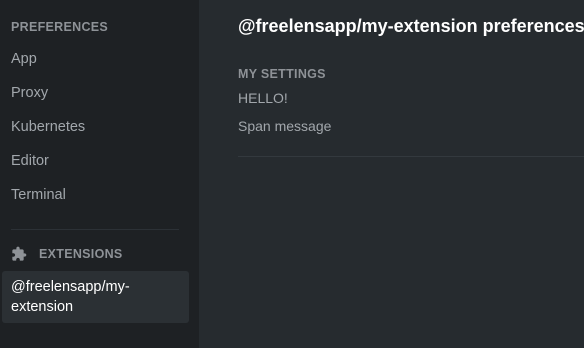  Describe the element at coordinates (411, 26) in the screenshot. I see `page-title: @freelensapp/my-extension preferences` at that location.